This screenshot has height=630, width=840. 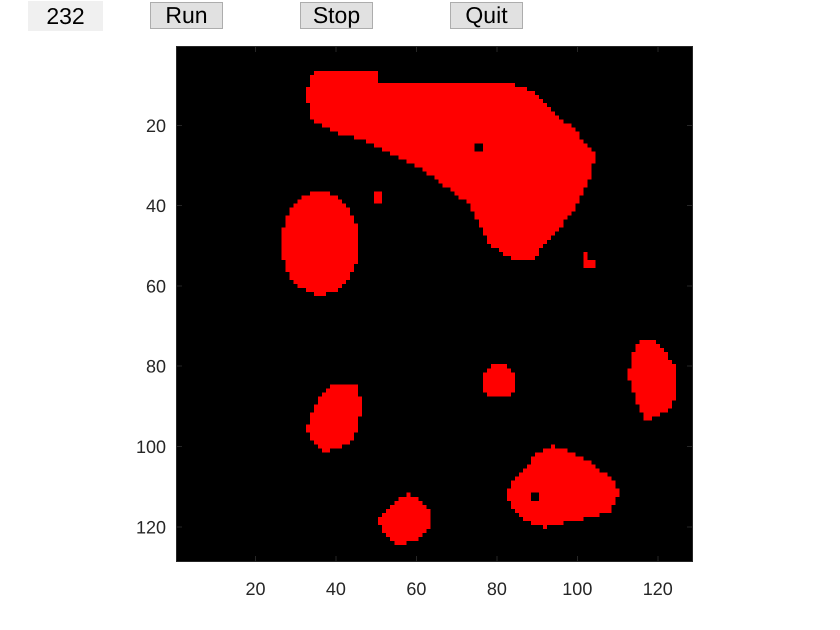 I want to click on y-tick-label: 60, so click(x=156, y=286).